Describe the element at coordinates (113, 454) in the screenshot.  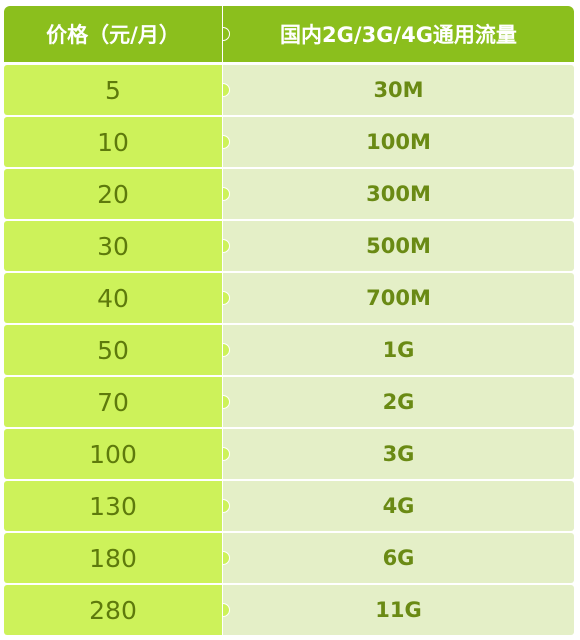
I see `price-cell: 100` at that location.